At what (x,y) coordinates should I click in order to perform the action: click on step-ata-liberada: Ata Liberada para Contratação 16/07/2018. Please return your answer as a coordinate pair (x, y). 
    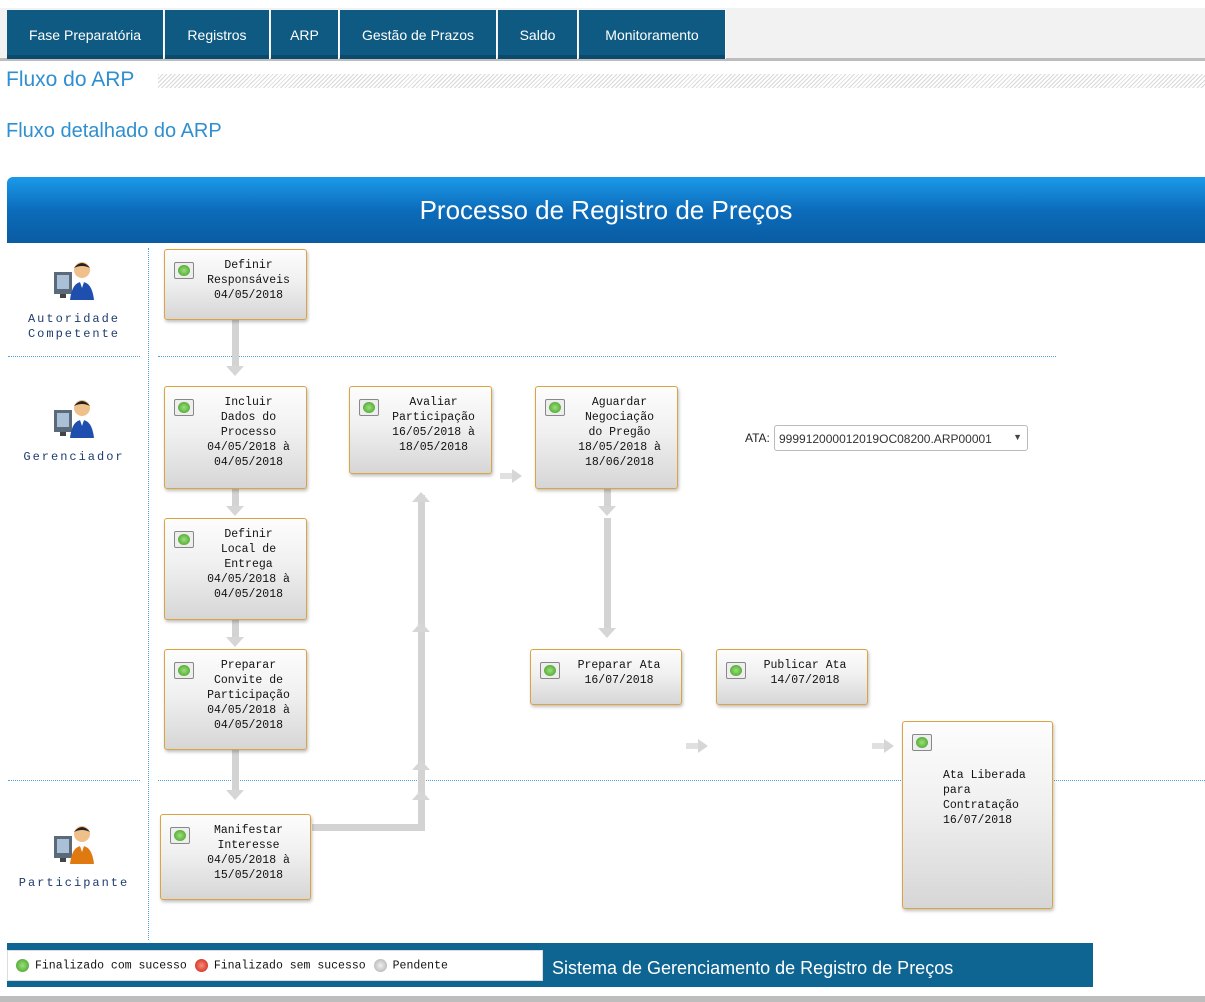
    Looking at the image, I should click on (977, 815).